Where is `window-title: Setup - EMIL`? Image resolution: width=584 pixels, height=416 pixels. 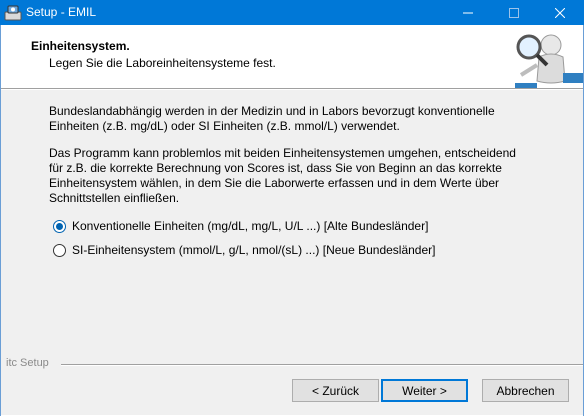 window-title: Setup - EMIL is located at coordinates (61, 12).